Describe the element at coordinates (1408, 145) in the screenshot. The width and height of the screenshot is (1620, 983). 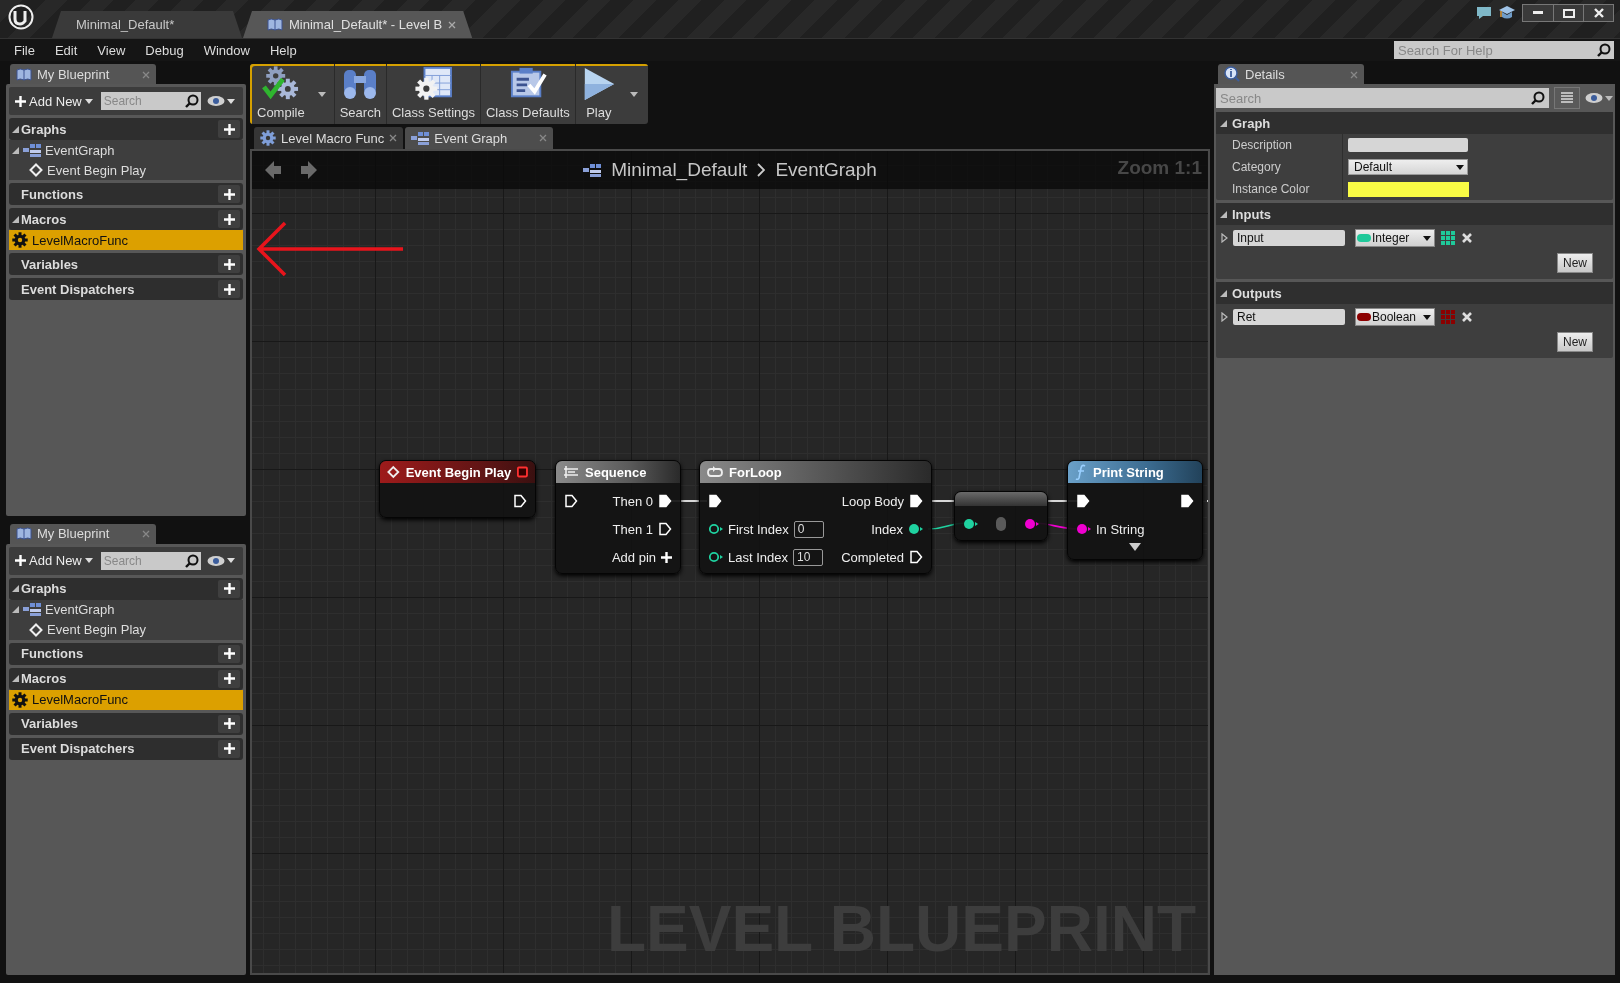
I see `text-field` at that location.